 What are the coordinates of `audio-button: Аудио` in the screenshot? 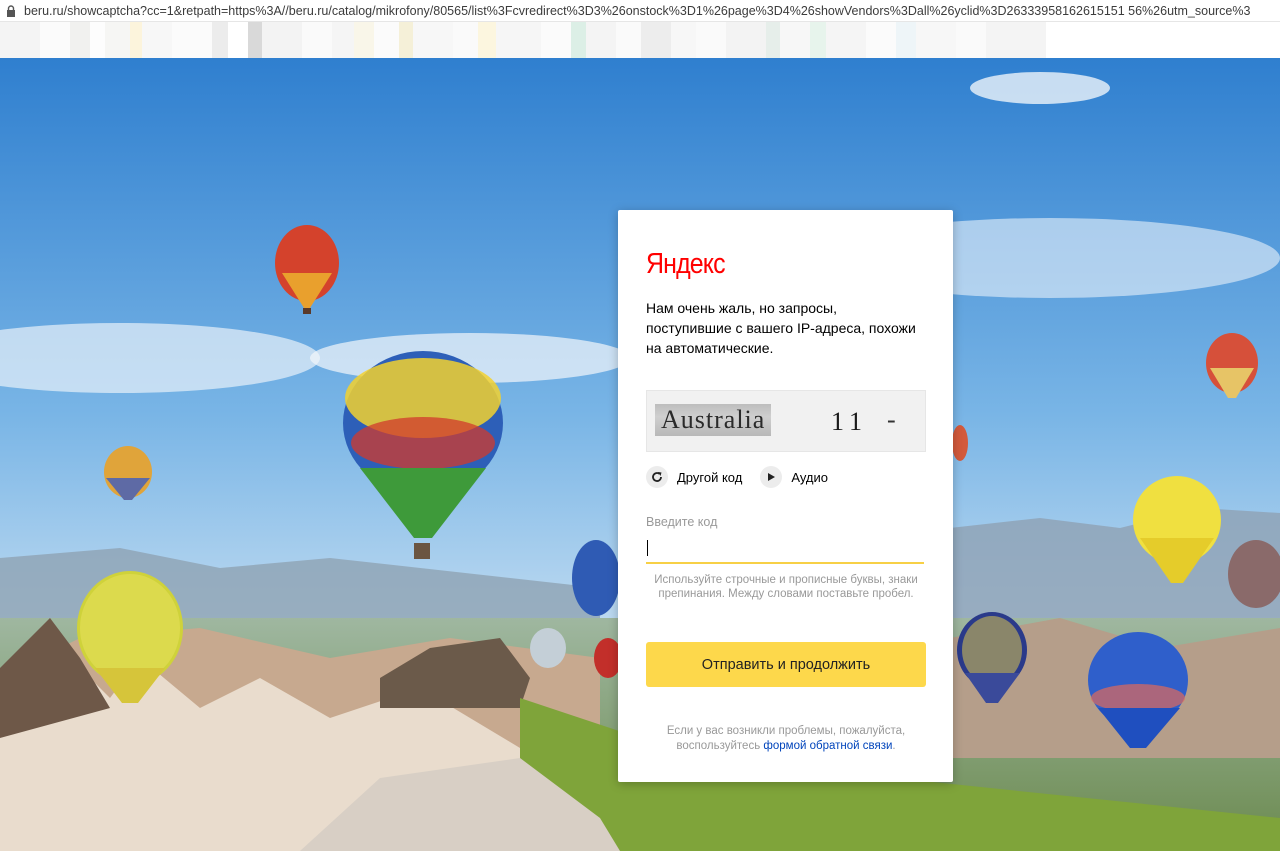 It's located at (794, 477).